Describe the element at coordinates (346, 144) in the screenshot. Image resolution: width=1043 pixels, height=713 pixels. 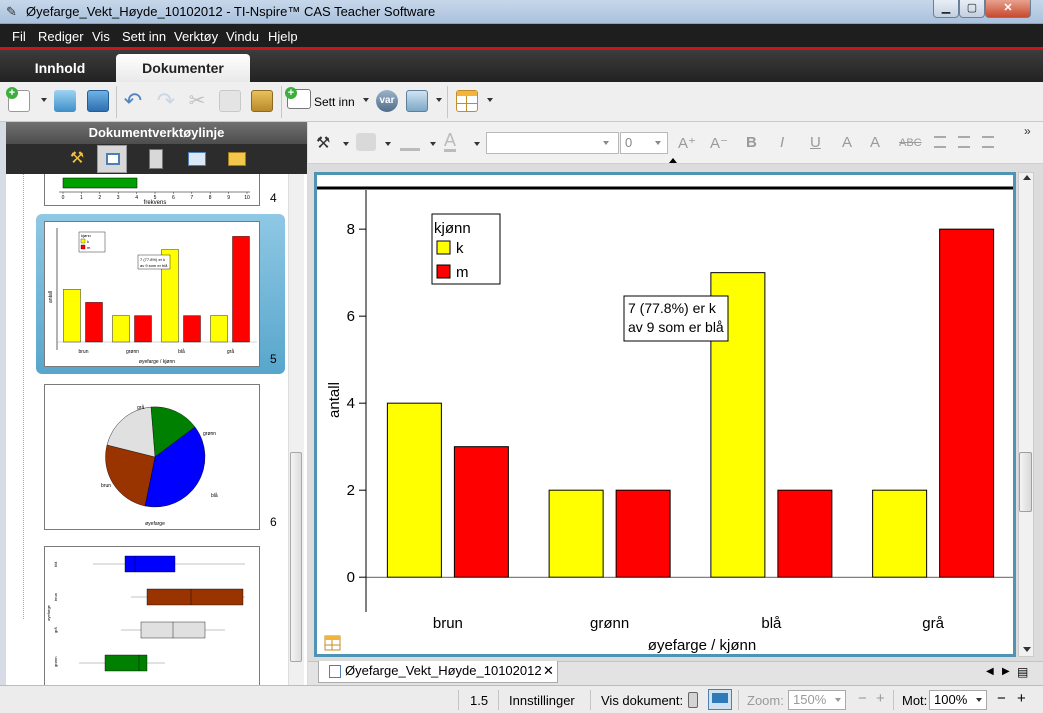
I see `attributes-dropdown` at that location.